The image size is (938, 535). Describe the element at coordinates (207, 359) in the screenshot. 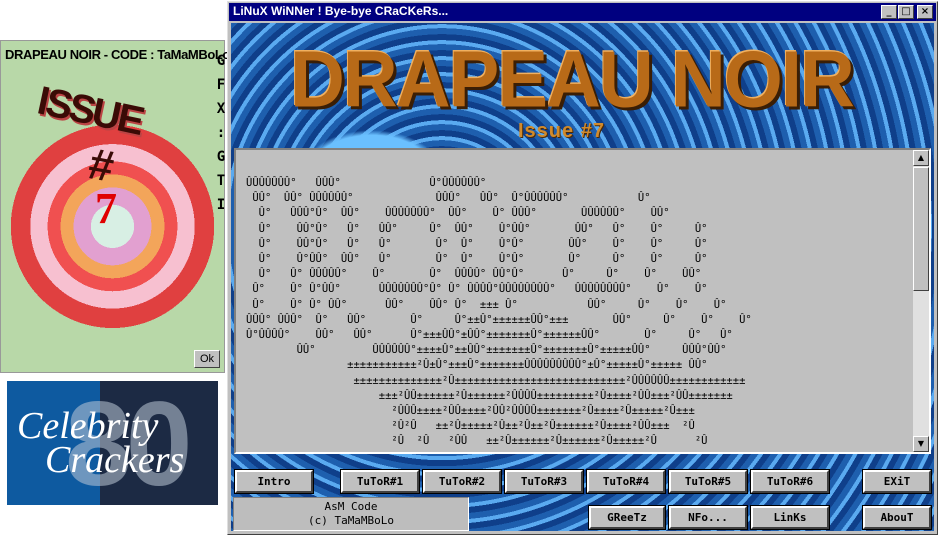

I see `cover-ok-button: Ok` at that location.